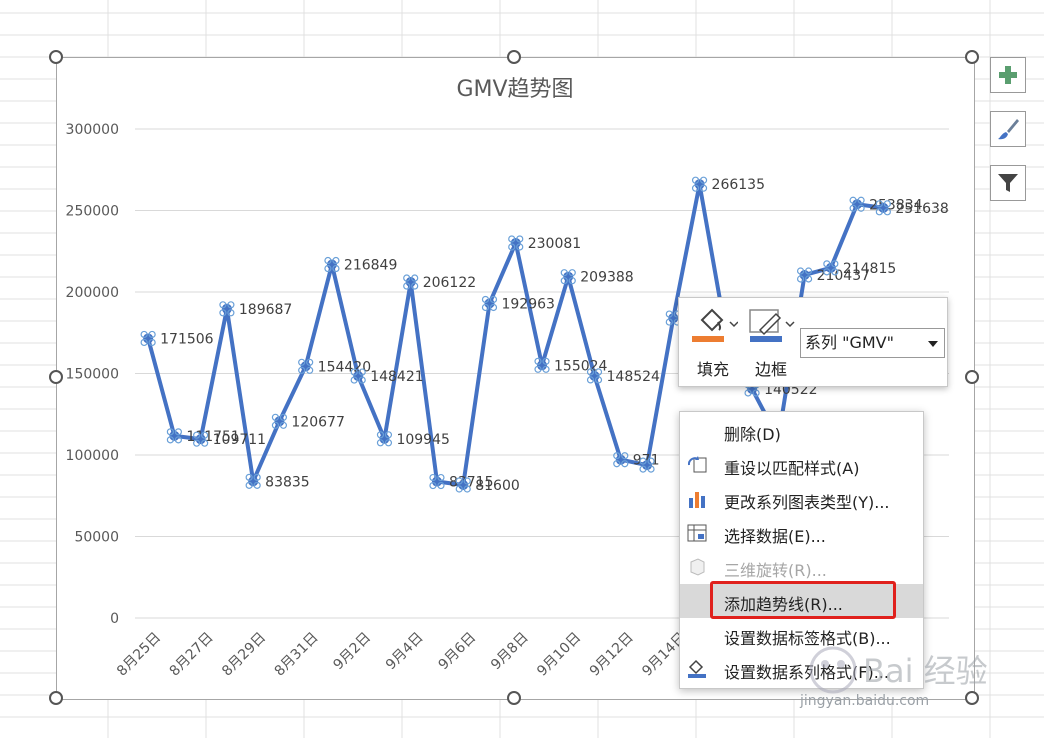  I want to click on chart-elements-button, so click(1008, 75).